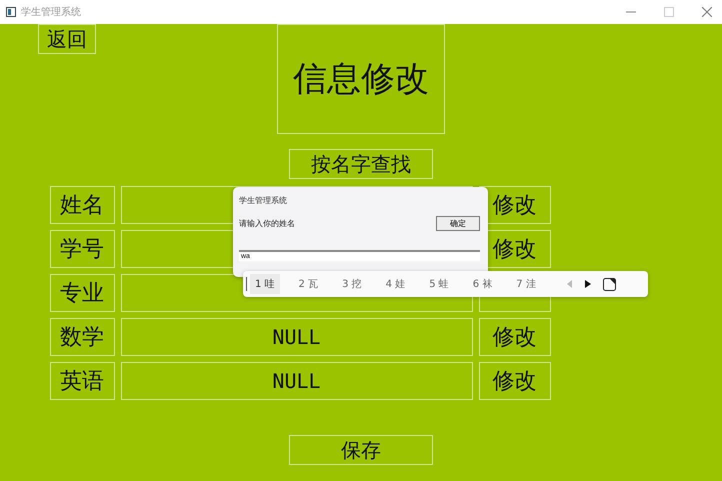 The height and width of the screenshot is (481, 722). What do you see at coordinates (263, 200) in the screenshot?
I see `dialog-title: 学生管理系统` at bounding box center [263, 200].